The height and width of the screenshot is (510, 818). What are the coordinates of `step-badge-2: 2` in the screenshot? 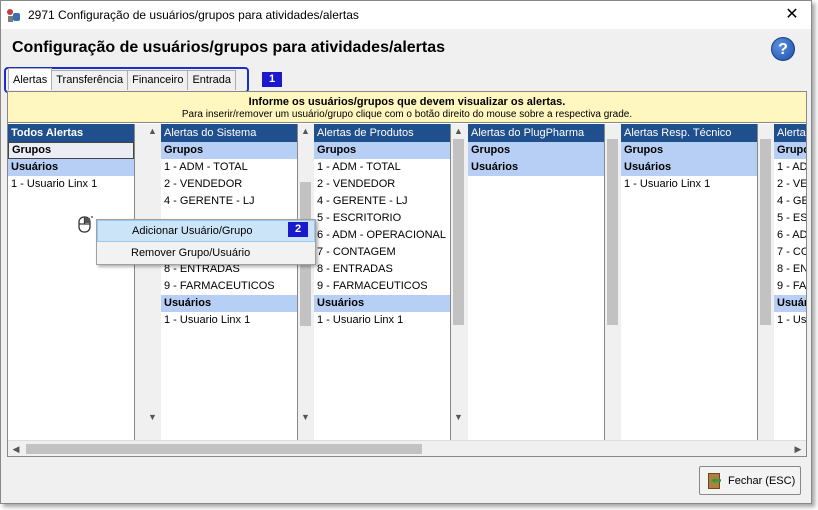 It's located at (298, 229).